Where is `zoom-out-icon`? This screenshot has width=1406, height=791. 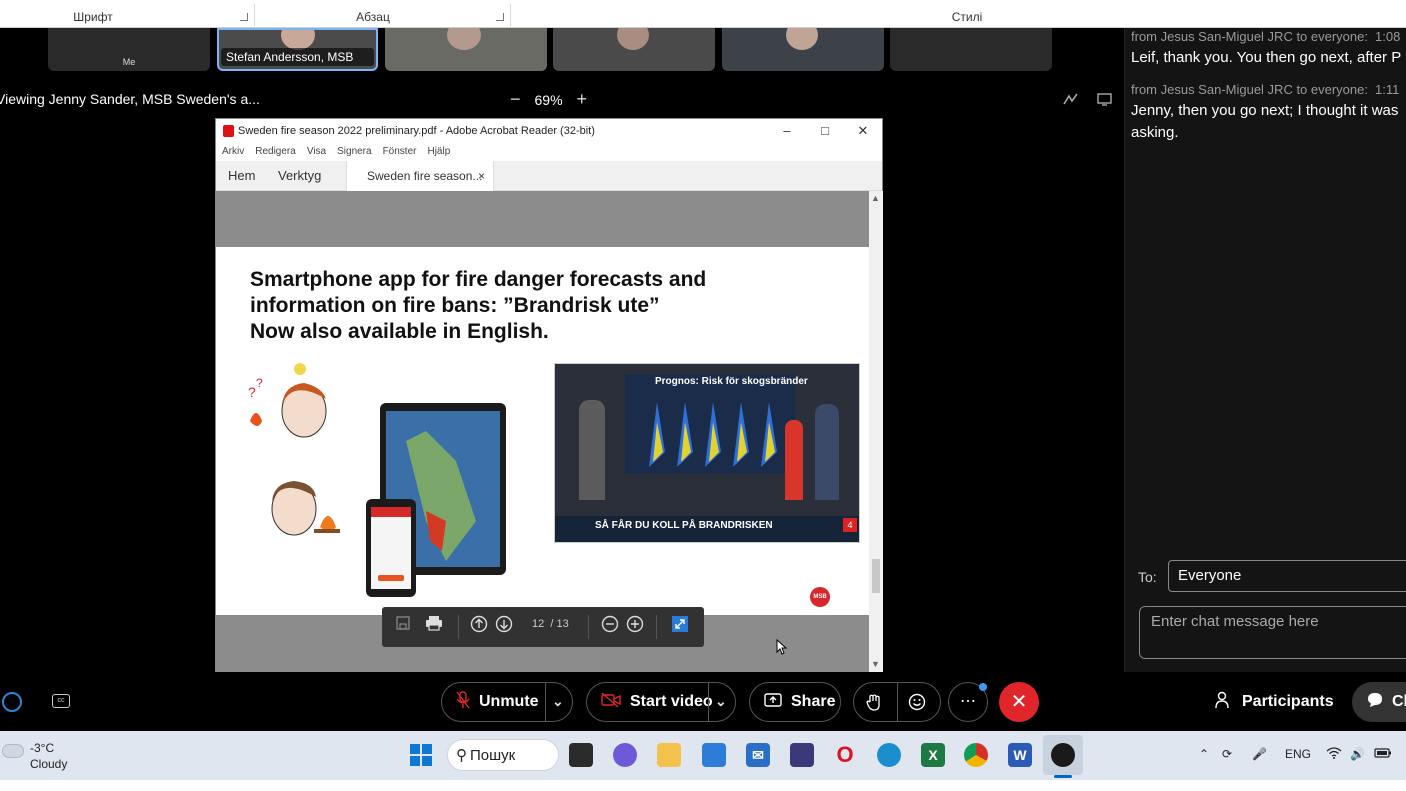
zoom-out-icon is located at coordinates (610, 626).